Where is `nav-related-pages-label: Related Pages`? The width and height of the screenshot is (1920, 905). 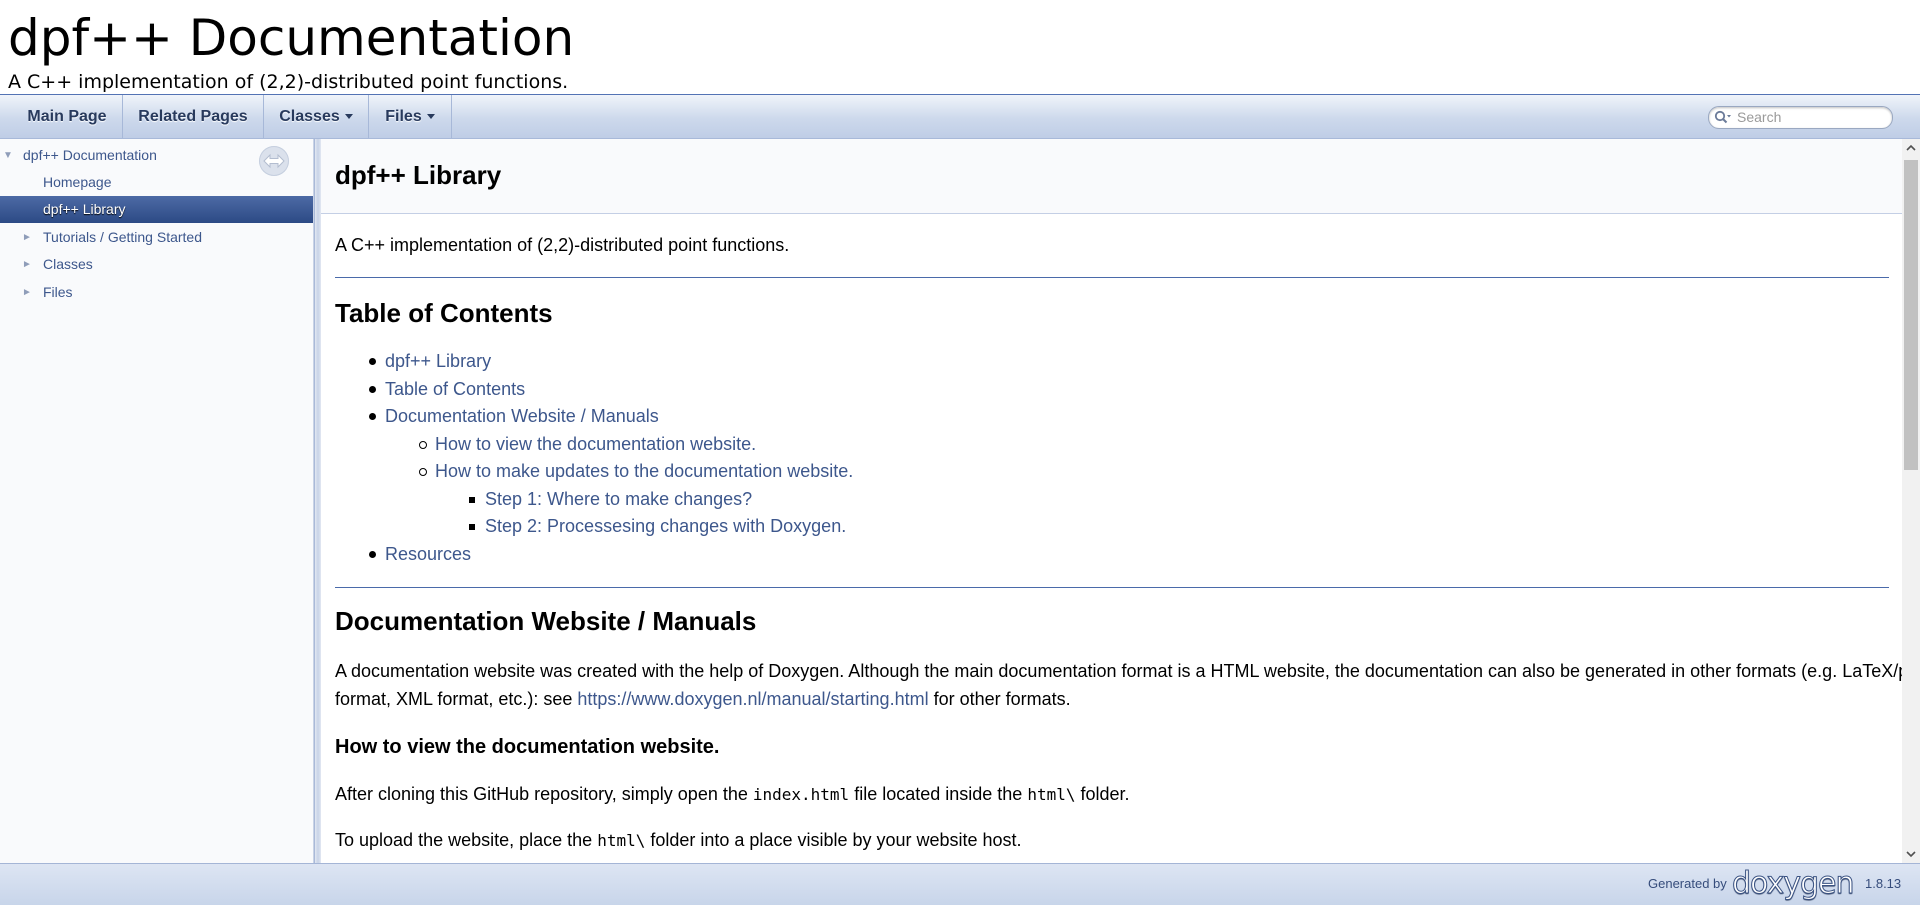 nav-related-pages-label: Related Pages is located at coordinates (193, 116).